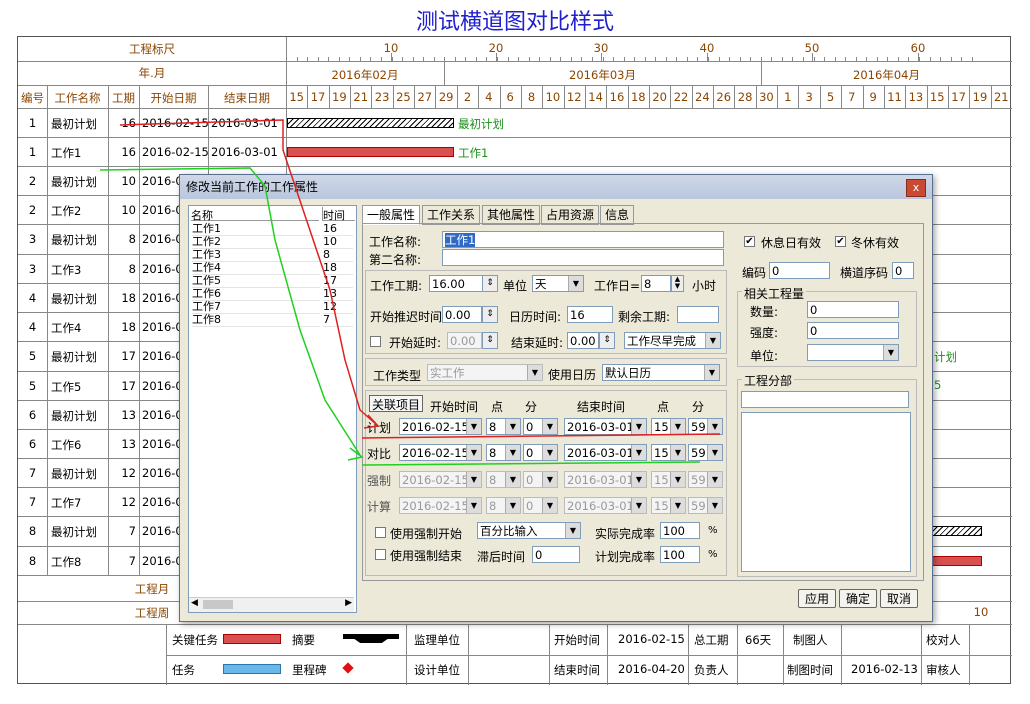 Image resolution: width=1030 pixels, height=704 pixels. What do you see at coordinates (583, 239) in the screenshot?
I see `name-input: 工作1` at bounding box center [583, 239].